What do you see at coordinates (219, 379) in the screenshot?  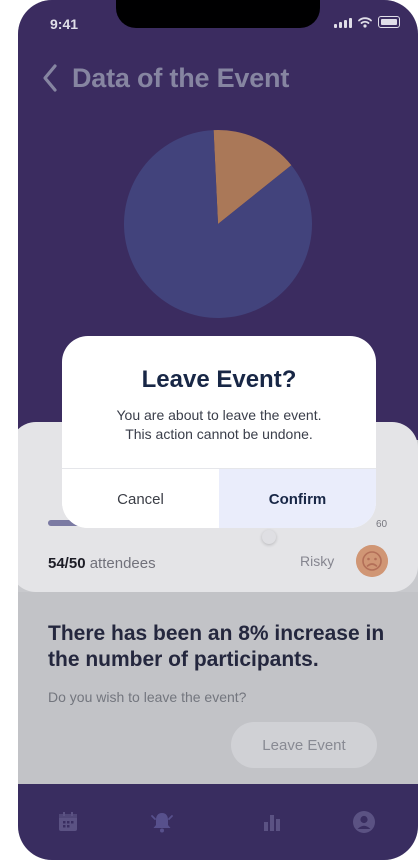 I see `dialog-title: Leave Event?` at bounding box center [219, 379].